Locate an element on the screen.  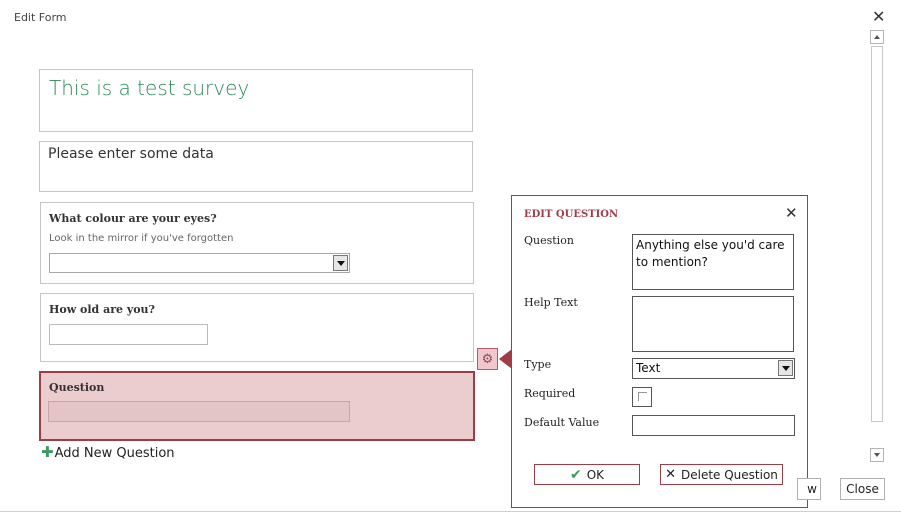
scroll-up-button is located at coordinates (877, 37).